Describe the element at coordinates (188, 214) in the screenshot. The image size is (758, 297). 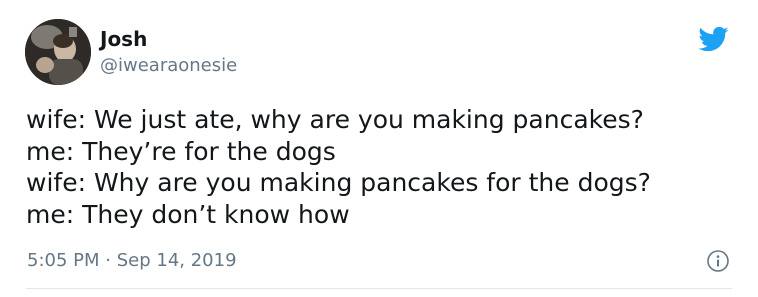
I see `tweet-line: me: They don’t know how` at that location.